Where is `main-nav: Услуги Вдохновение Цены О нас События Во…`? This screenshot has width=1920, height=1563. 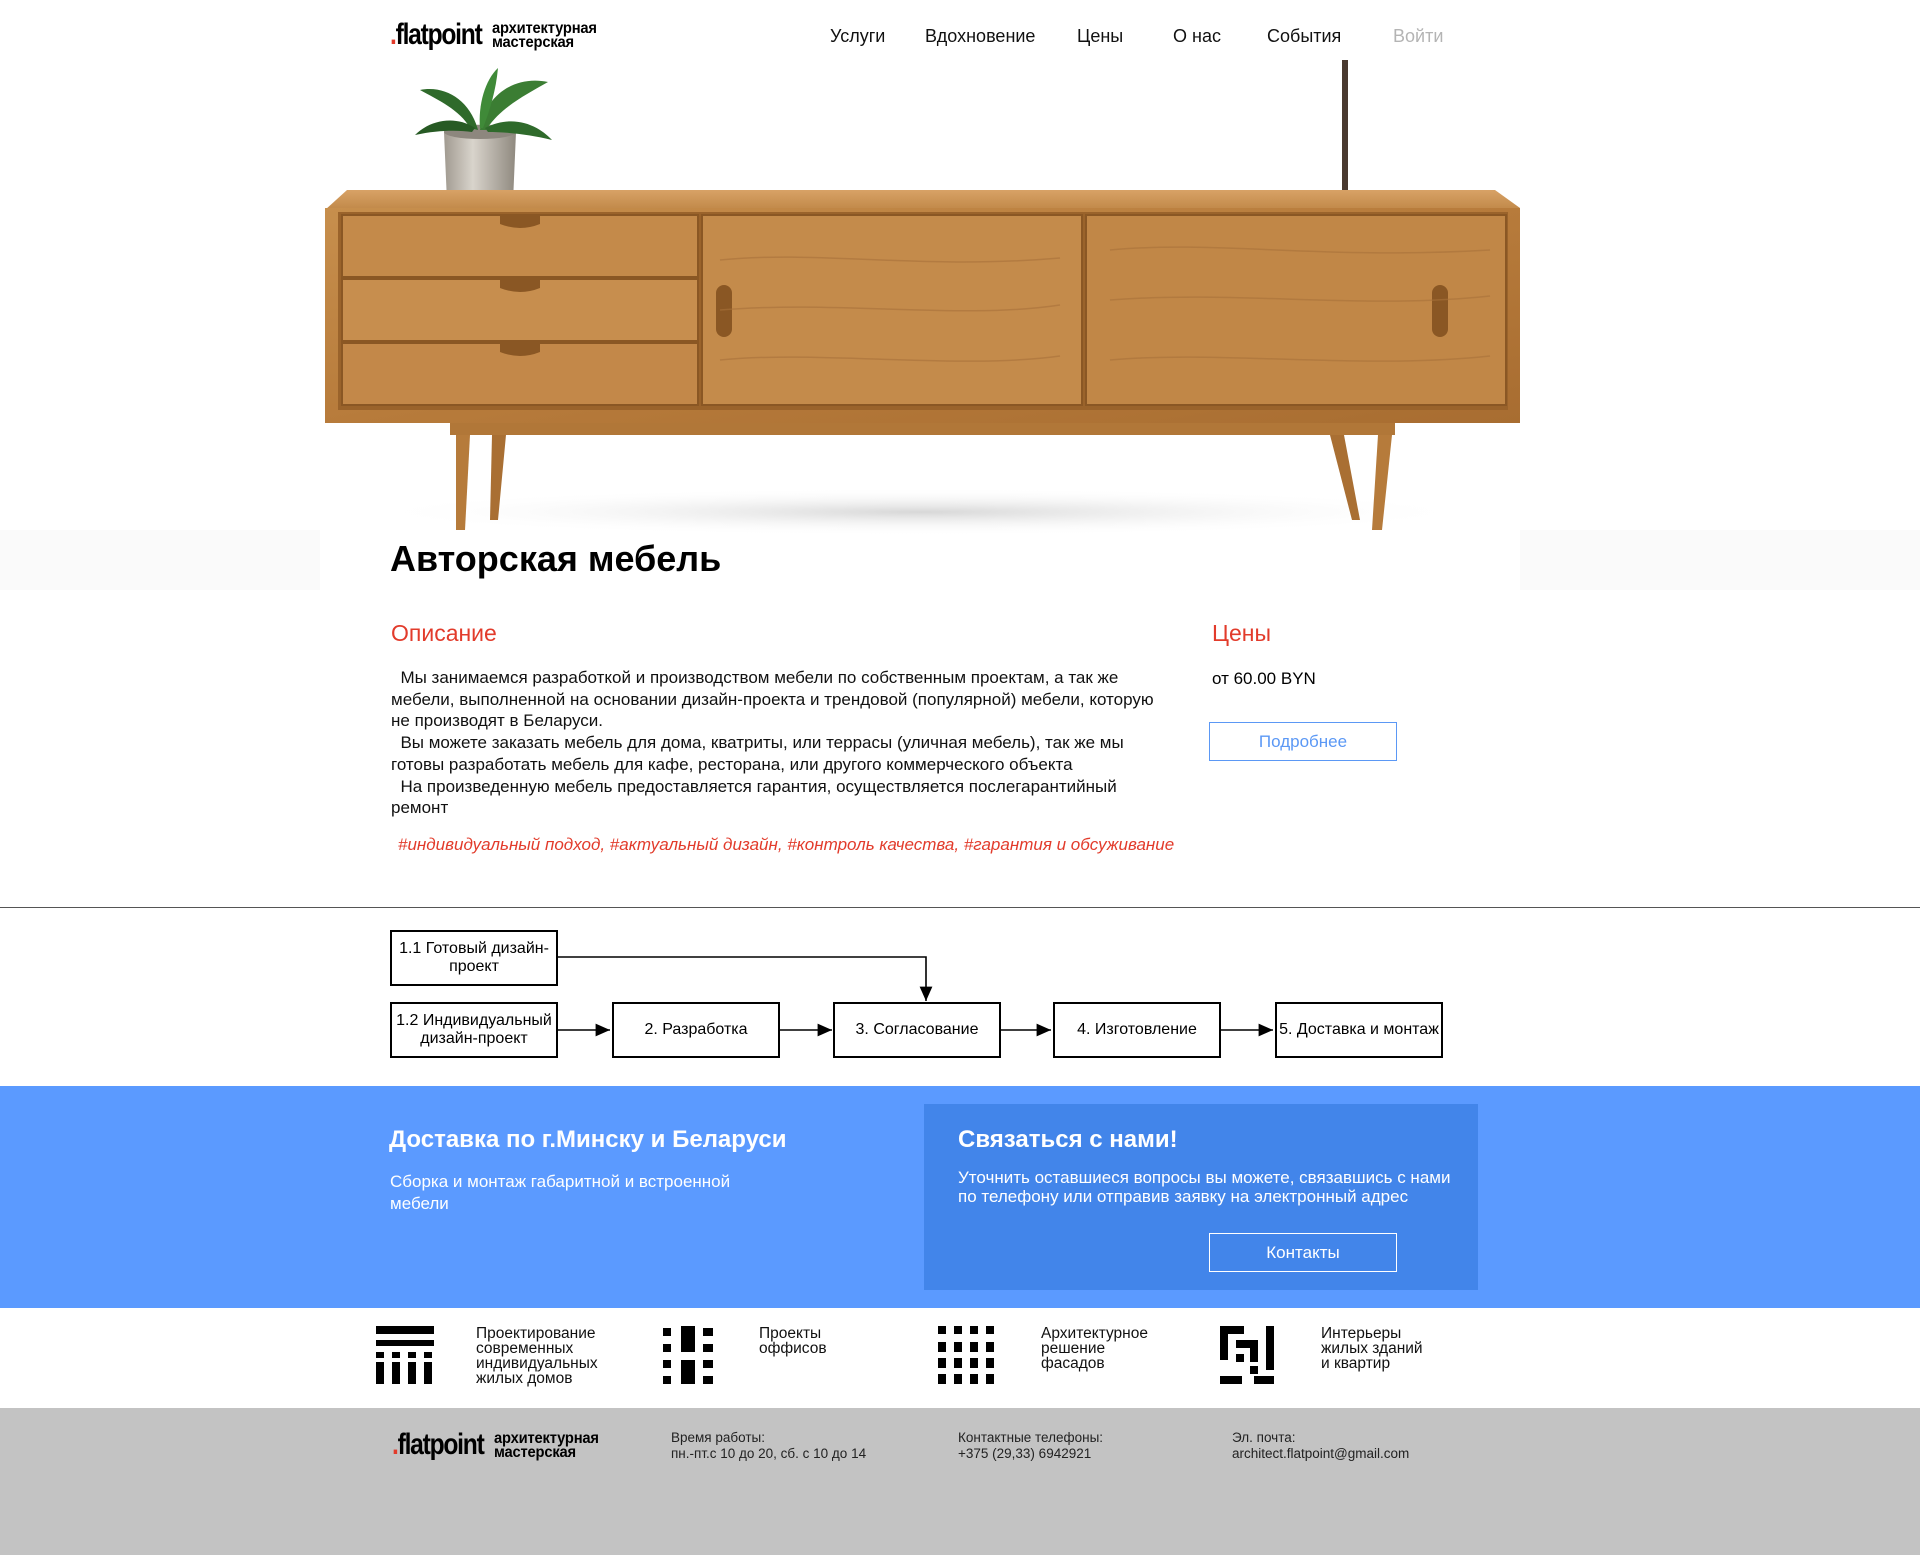 main-nav: Услуги Вдохновение Цены О нас События Во… is located at coordinates (960, 38).